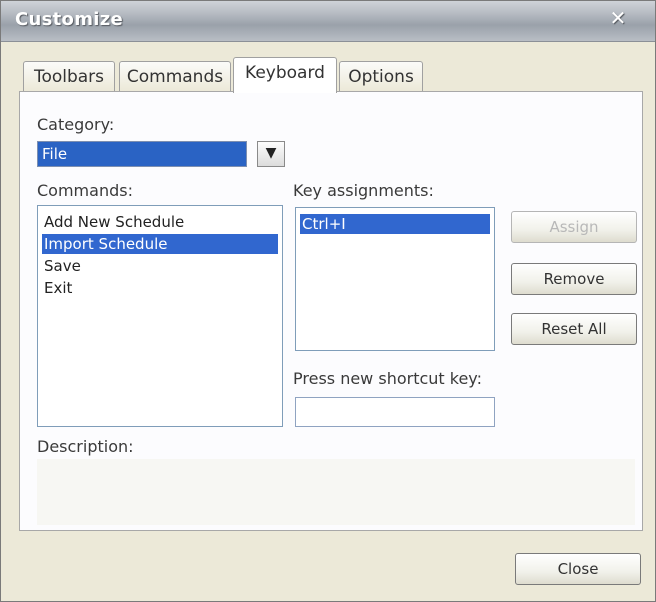  What do you see at coordinates (160, 244) in the screenshot?
I see `list-item: Import Schedule` at bounding box center [160, 244].